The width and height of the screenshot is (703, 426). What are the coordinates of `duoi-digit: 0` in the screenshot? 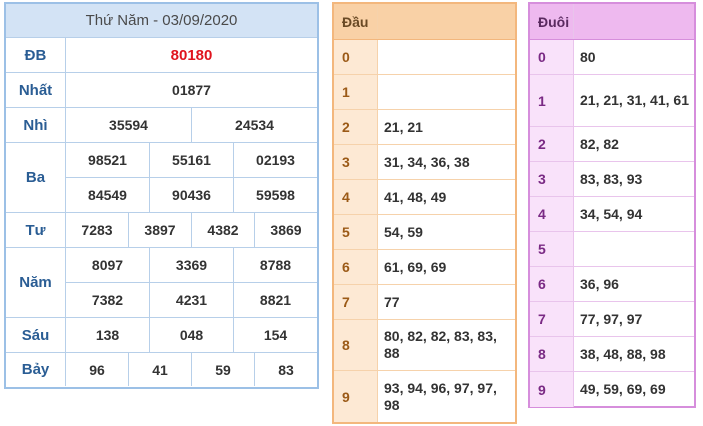 It's located at (552, 57).